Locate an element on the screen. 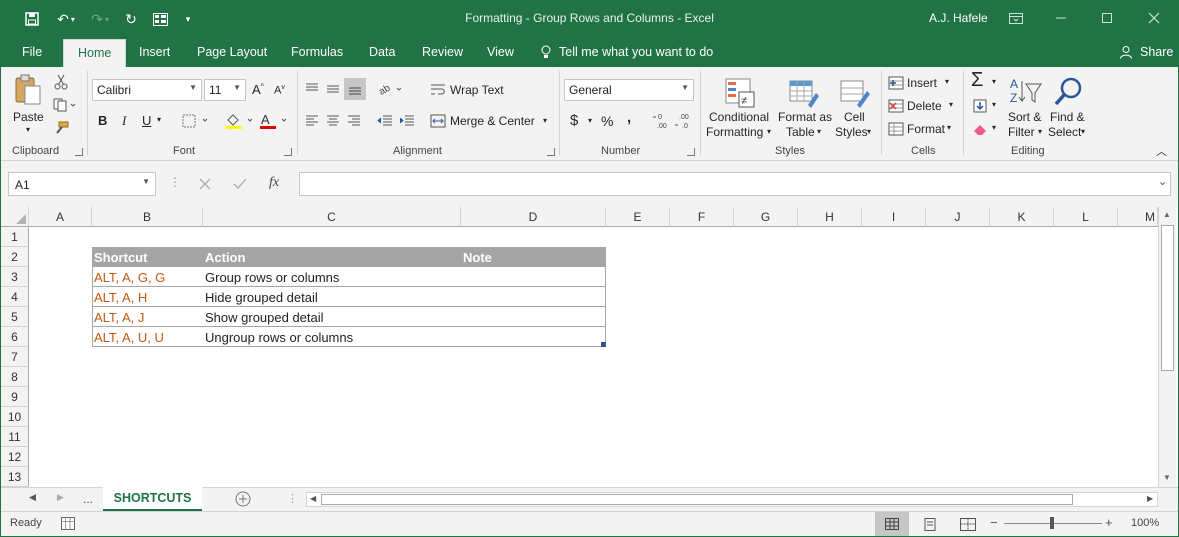 The image size is (1179, 537). shortcut-cell: ALT, A, U, U is located at coordinates (147, 337).